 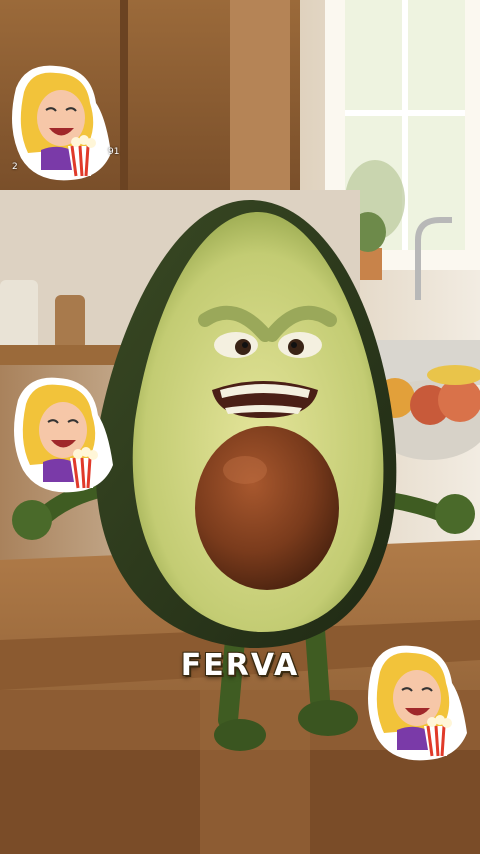 I want to click on sticker-count-left: 2, so click(x=15, y=167).